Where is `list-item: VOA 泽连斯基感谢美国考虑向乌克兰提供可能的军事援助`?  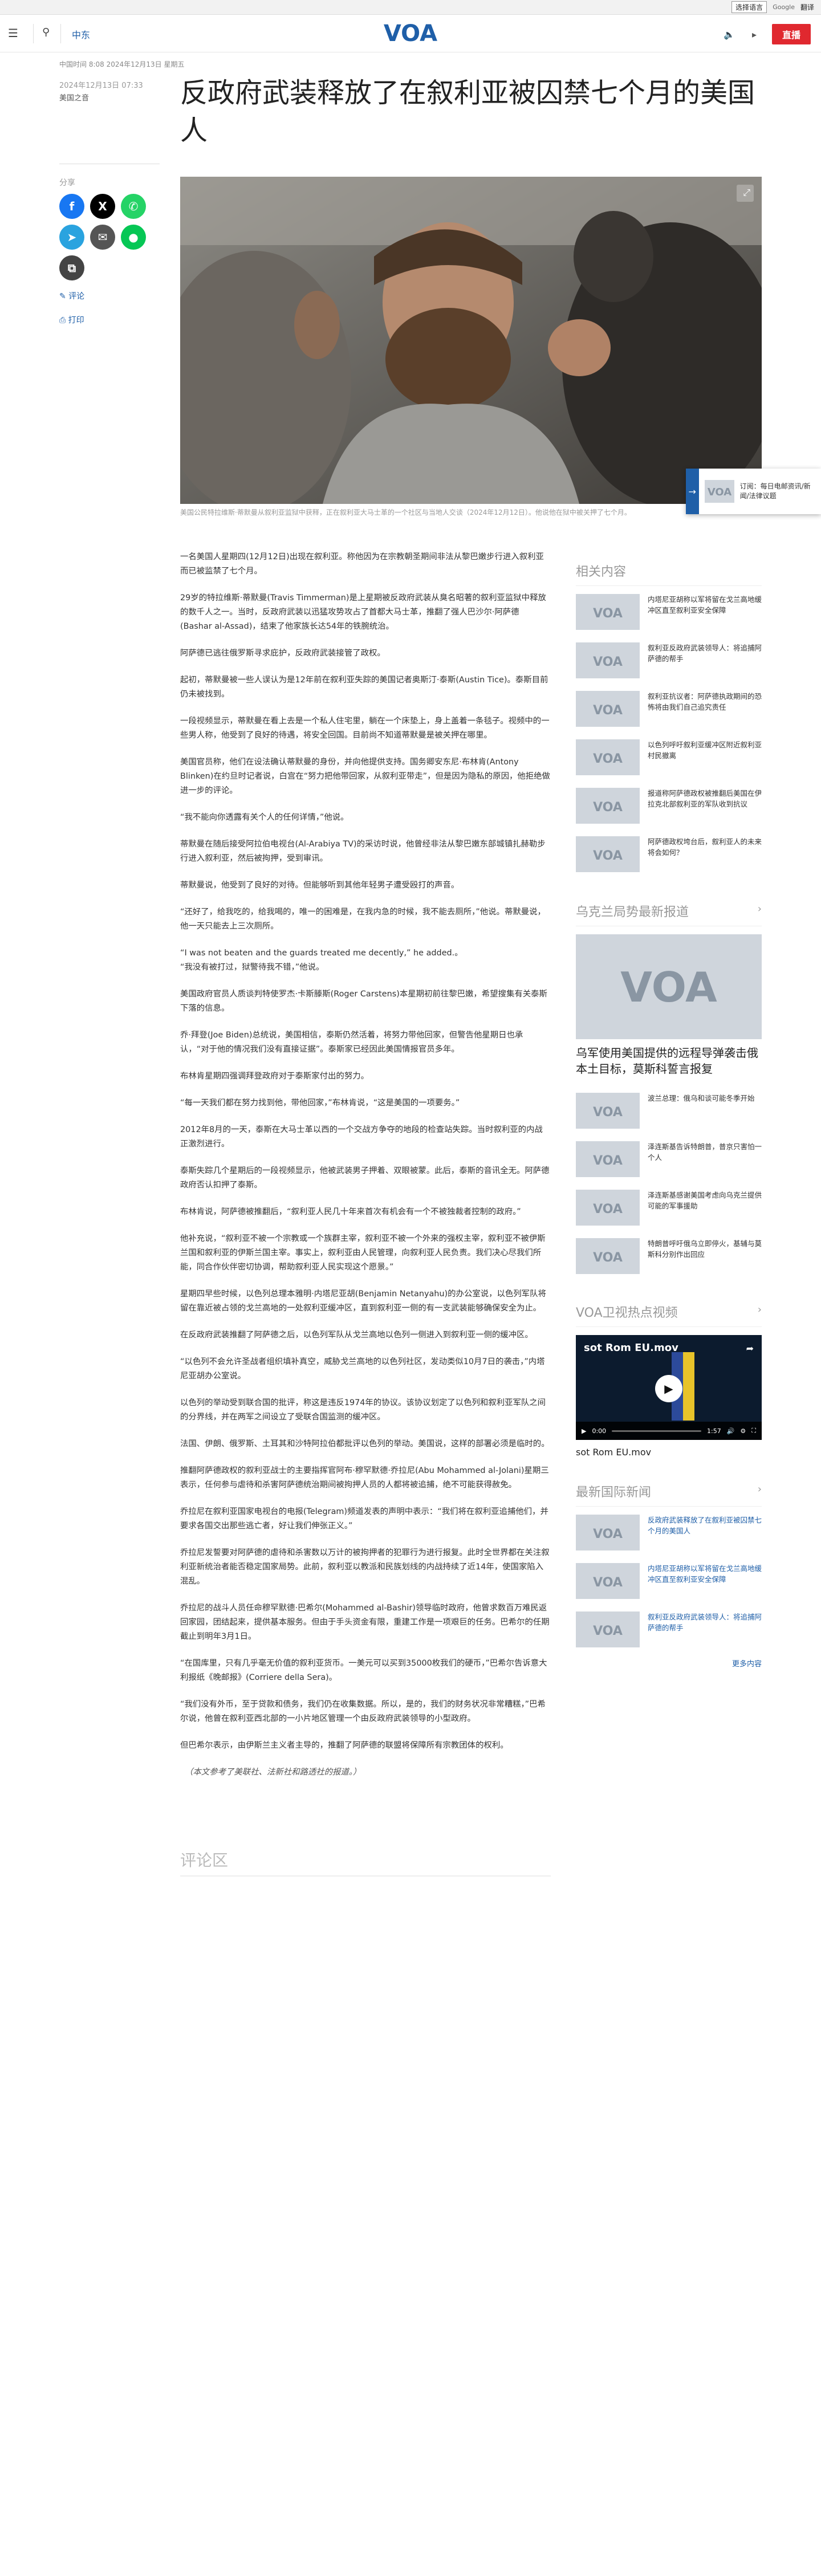
list-item: VOA 泽连斯基感谢美国考虑向乌克兰提供可能的军事援助 is located at coordinates (669, 1208).